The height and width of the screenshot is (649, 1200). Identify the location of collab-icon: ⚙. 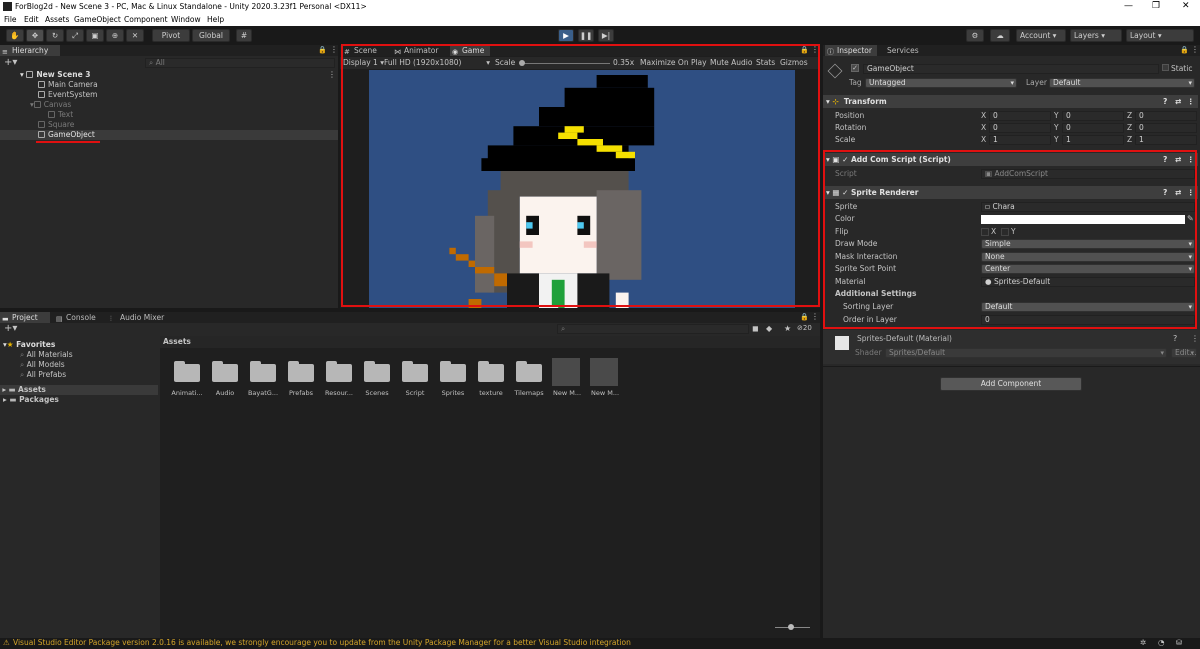
(975, 35).